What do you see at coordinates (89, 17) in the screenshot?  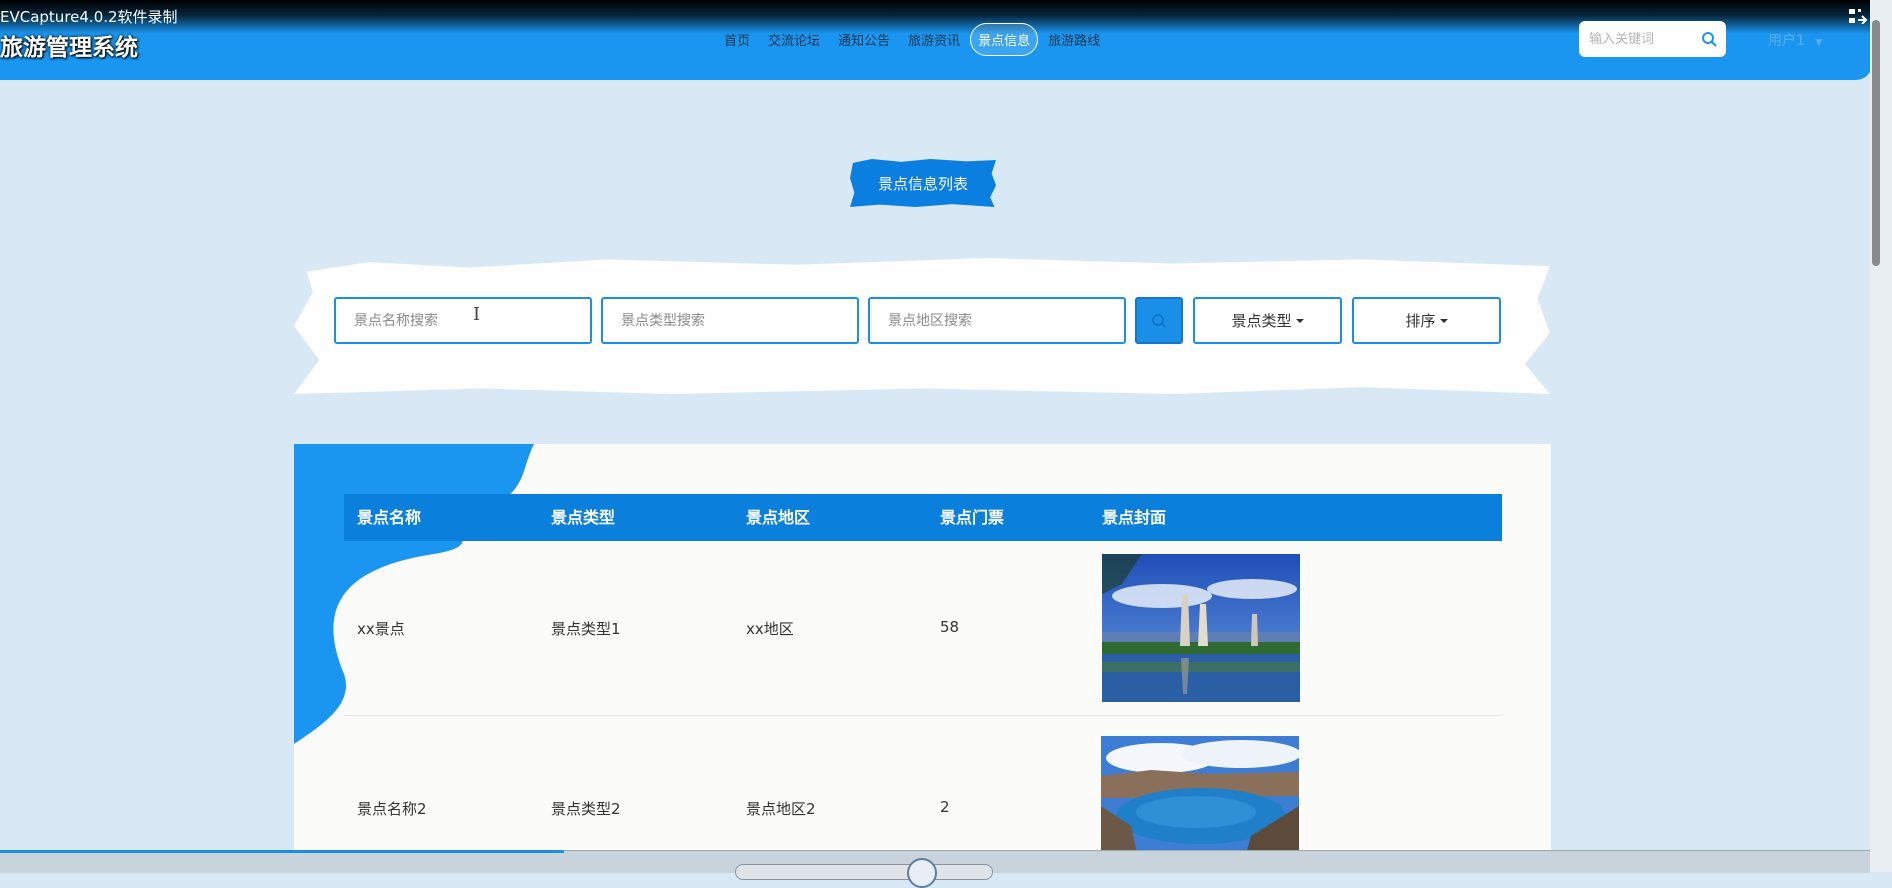 I see `recorder-caption: EVCapture4.0.2软件录制` at bounding box center [89, 17].